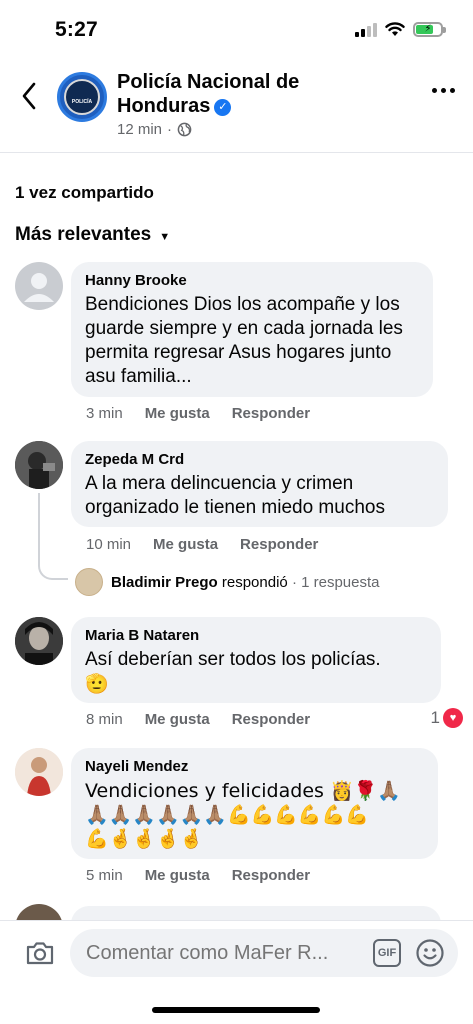  I want to click on sort-dropdown: Más relevantes ▼, so click(92, 235).